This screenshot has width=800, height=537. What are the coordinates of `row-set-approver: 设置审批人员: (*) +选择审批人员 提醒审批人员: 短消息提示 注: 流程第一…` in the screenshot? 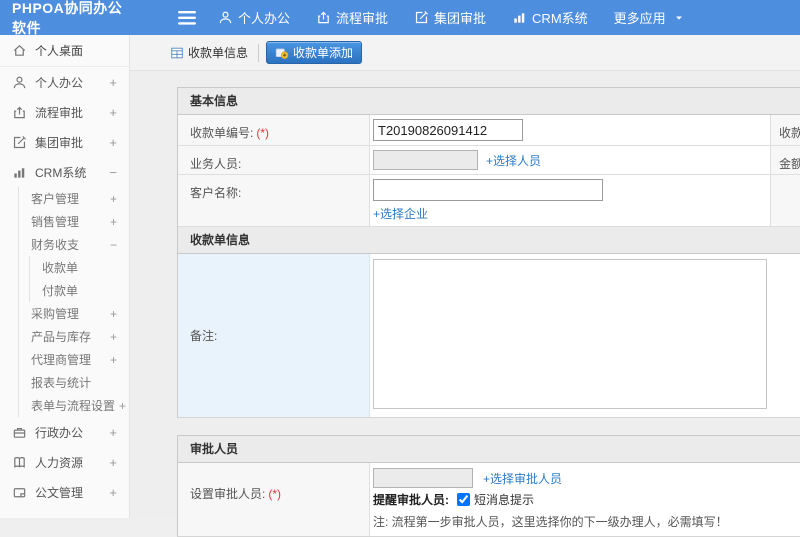 It's located at (489, 499).